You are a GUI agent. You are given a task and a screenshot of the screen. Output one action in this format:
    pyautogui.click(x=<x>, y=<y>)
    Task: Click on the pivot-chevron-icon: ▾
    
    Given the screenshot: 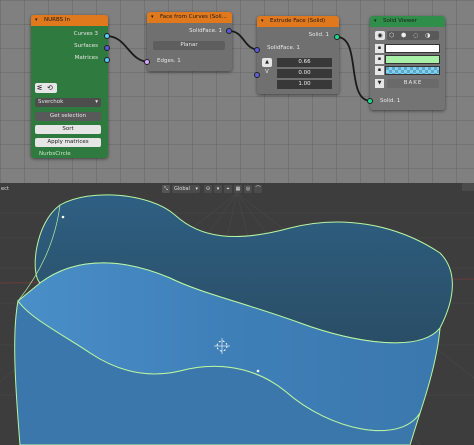 What is the action you would take?
    pyautogui.click(x=218, y=189)
    